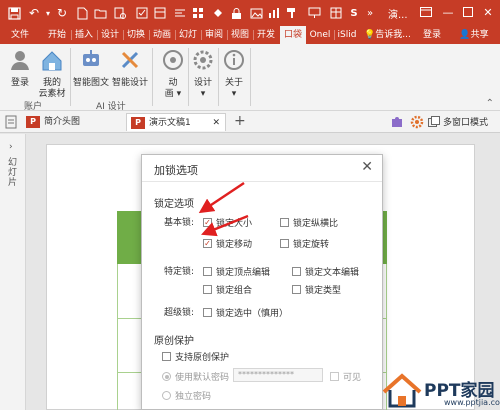 This screenshot has width=500, height=410. I want to click on slides-panel-label: 幻灯片, so click(13, 173).